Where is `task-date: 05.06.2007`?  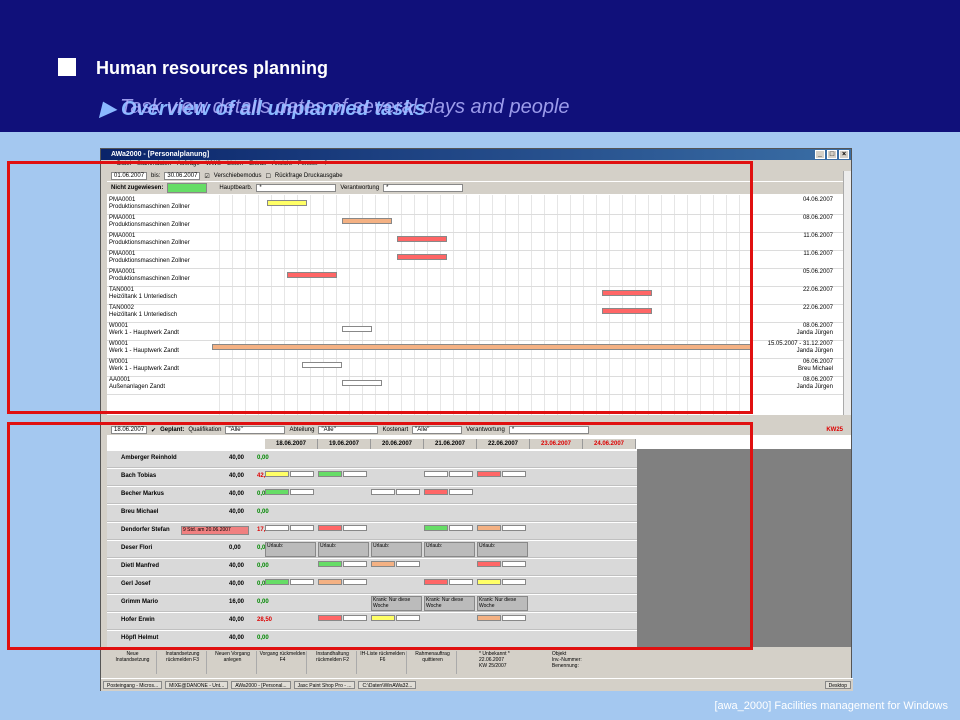 task-date: 05.06.2007 is located at coordinates (817, 272).